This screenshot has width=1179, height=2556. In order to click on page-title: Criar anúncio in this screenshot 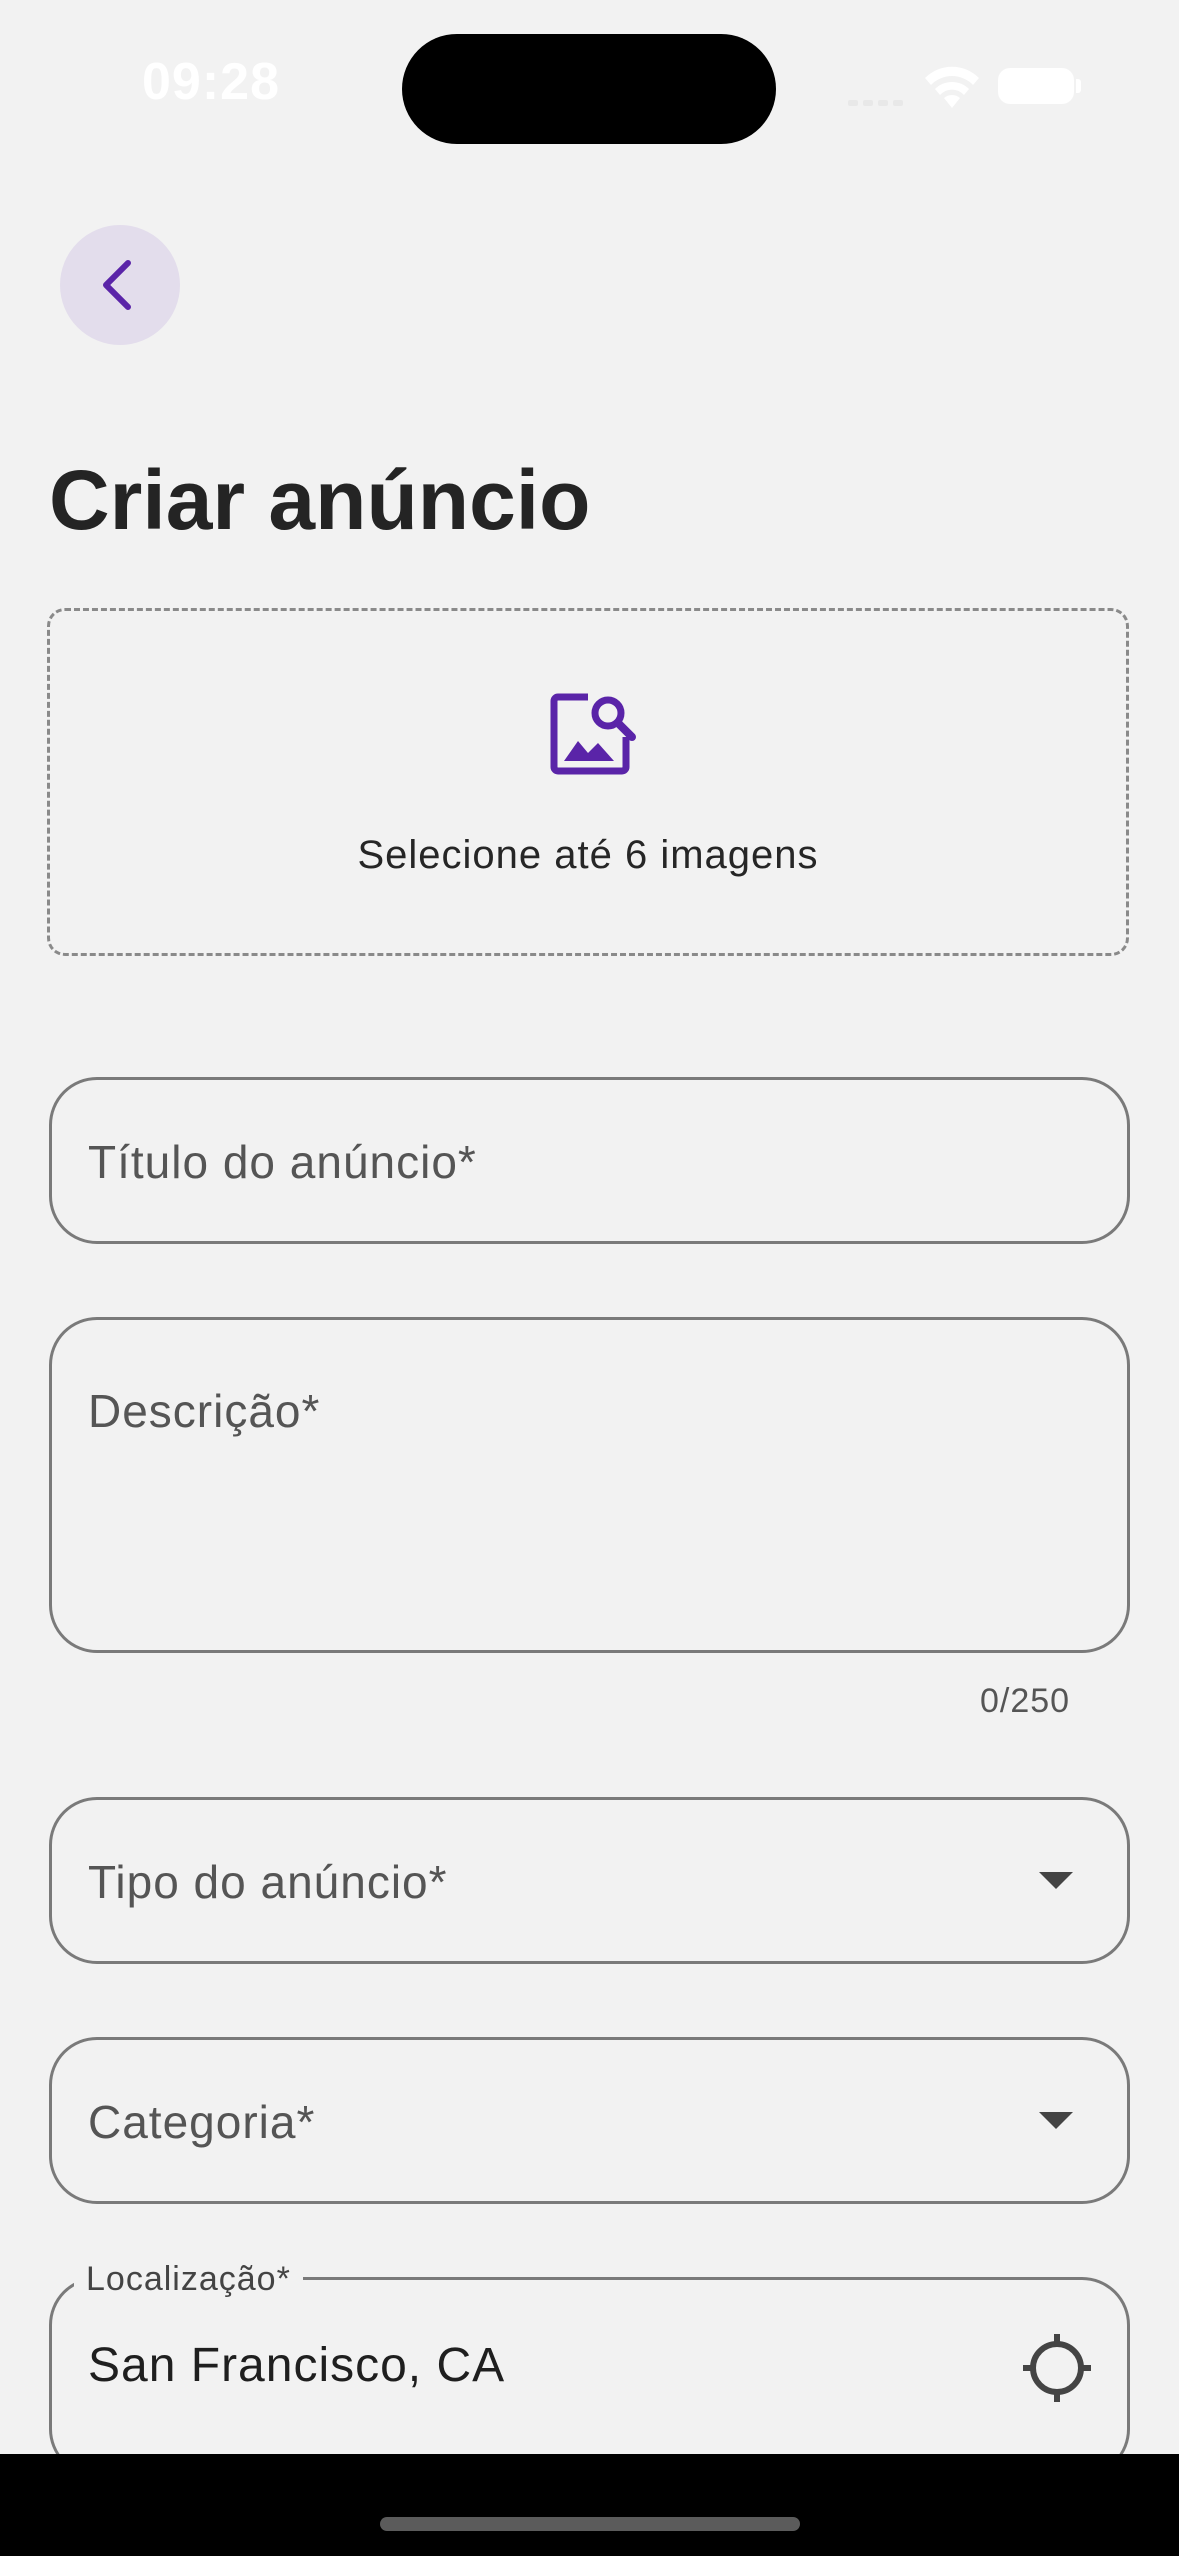, I will do `click(320, 500)`.